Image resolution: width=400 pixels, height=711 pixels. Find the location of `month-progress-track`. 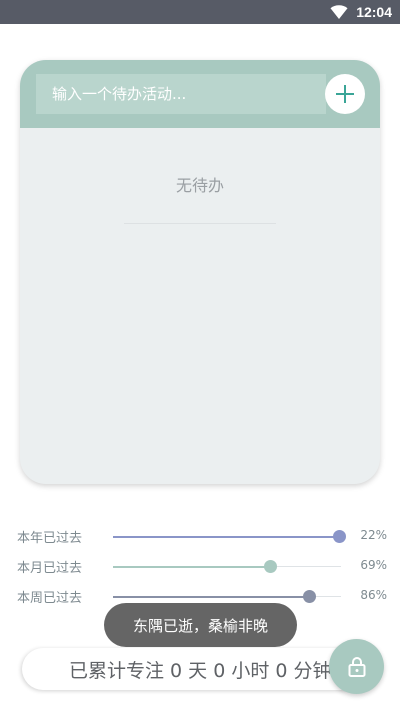

month-progress-track is located at coordinates (227, 566).